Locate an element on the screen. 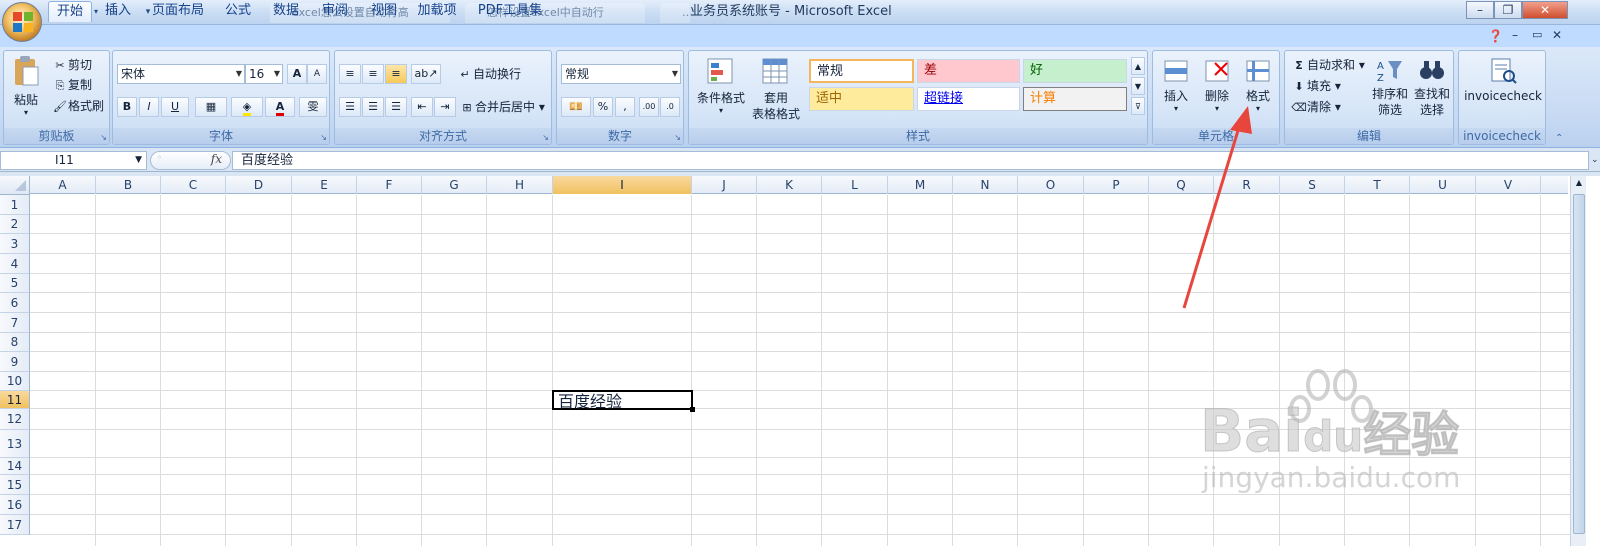 This screenshot has width=1600, height=546. row-header: 15 is located at coordinates (15, 485).